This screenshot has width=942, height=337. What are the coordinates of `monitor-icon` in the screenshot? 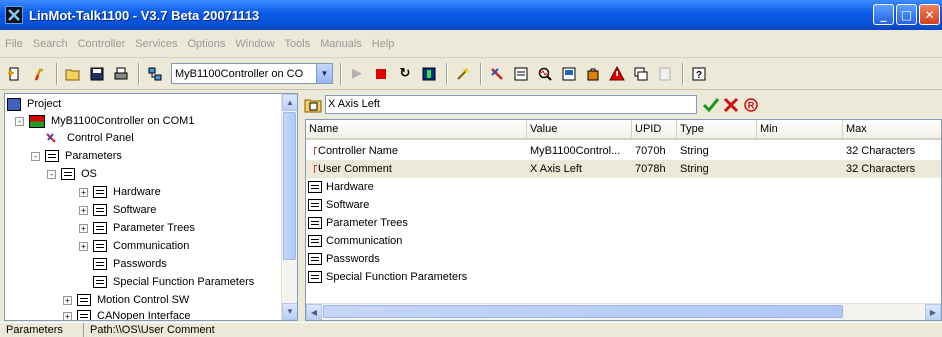 It's located at (569, 74).